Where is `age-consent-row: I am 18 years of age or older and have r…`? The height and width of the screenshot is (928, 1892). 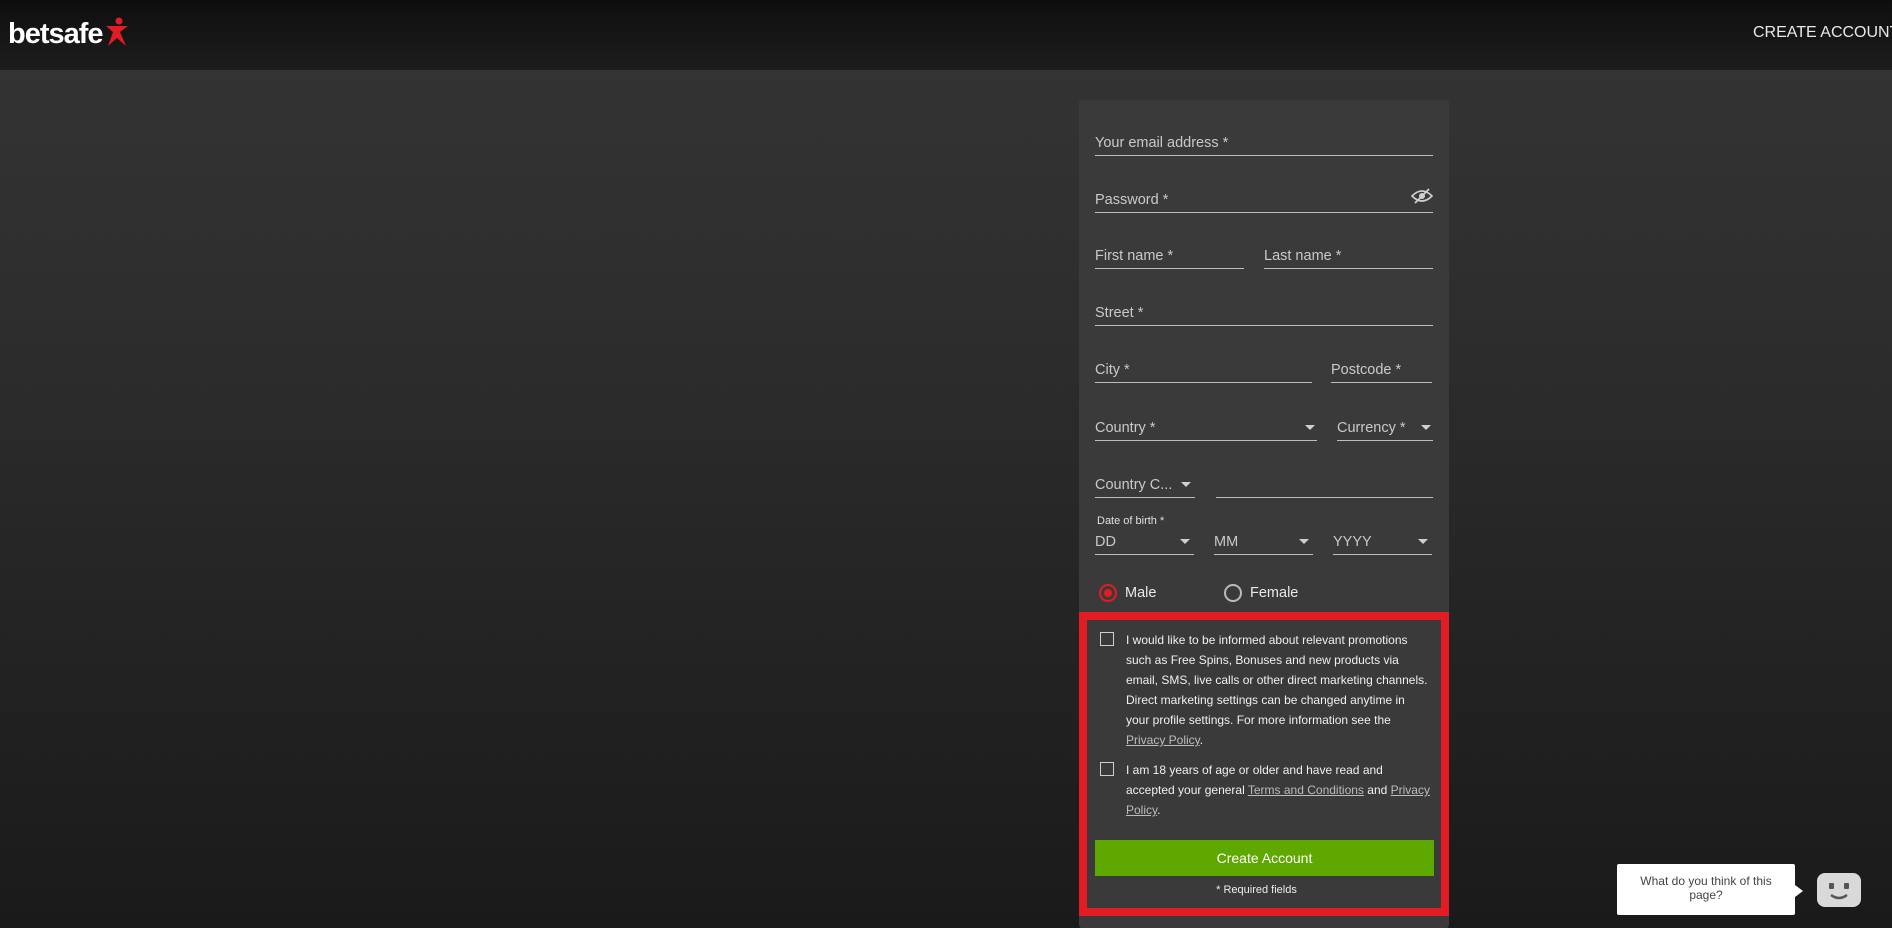 age-consent-row: I am 18 years of age or older and have r… is located at coordinates (1265, 790).